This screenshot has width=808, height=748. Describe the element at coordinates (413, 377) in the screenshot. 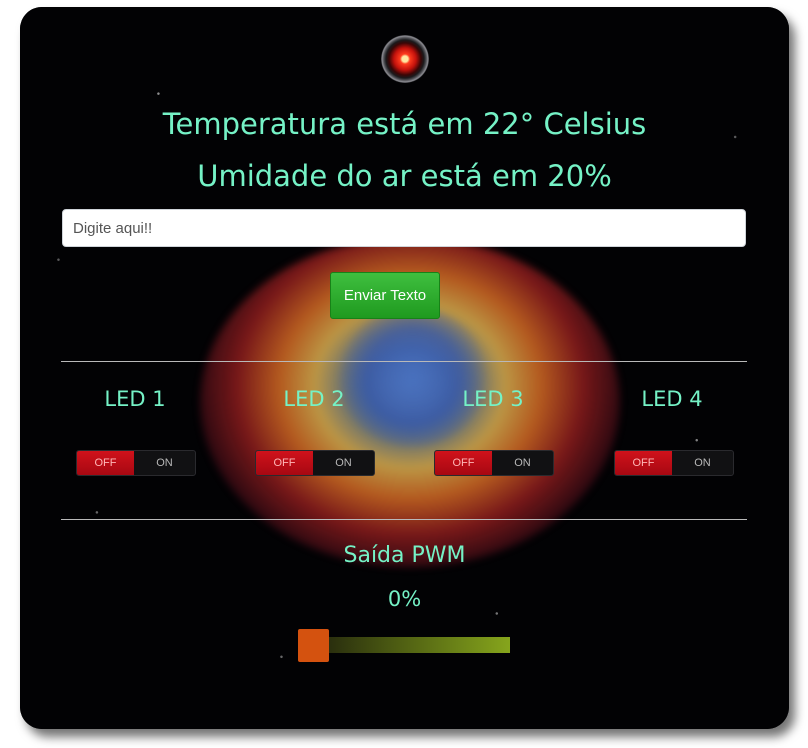

I see `nebula-core` at that location.